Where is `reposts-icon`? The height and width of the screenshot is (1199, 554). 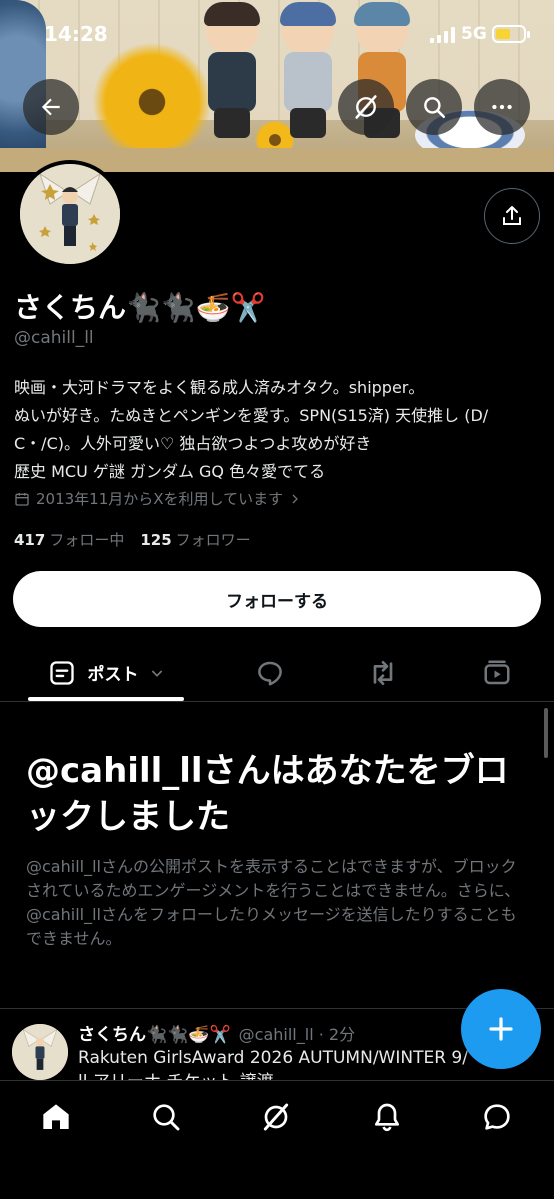 reposts-icon is located at coordinates (383, 672).